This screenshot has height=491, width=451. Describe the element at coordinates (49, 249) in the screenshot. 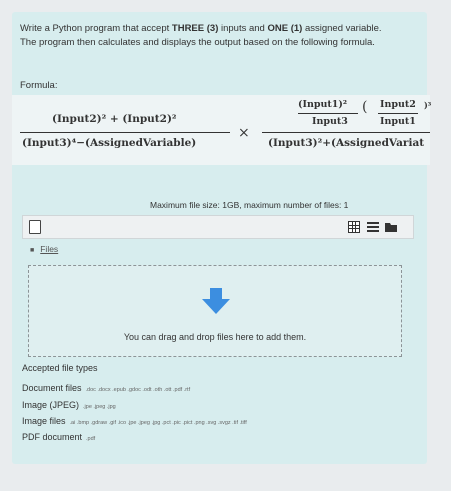

I see `files-label: Files` at that location.